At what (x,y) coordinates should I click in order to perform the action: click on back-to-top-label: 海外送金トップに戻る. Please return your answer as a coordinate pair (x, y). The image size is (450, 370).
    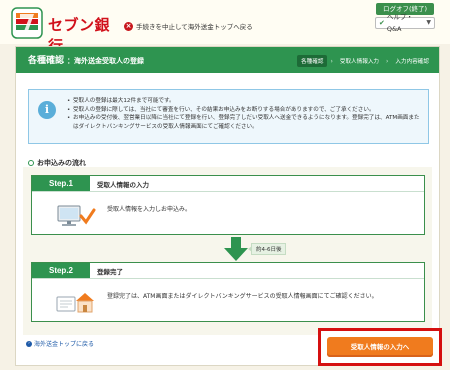
    Looking at the image, I should click on (64, 344).